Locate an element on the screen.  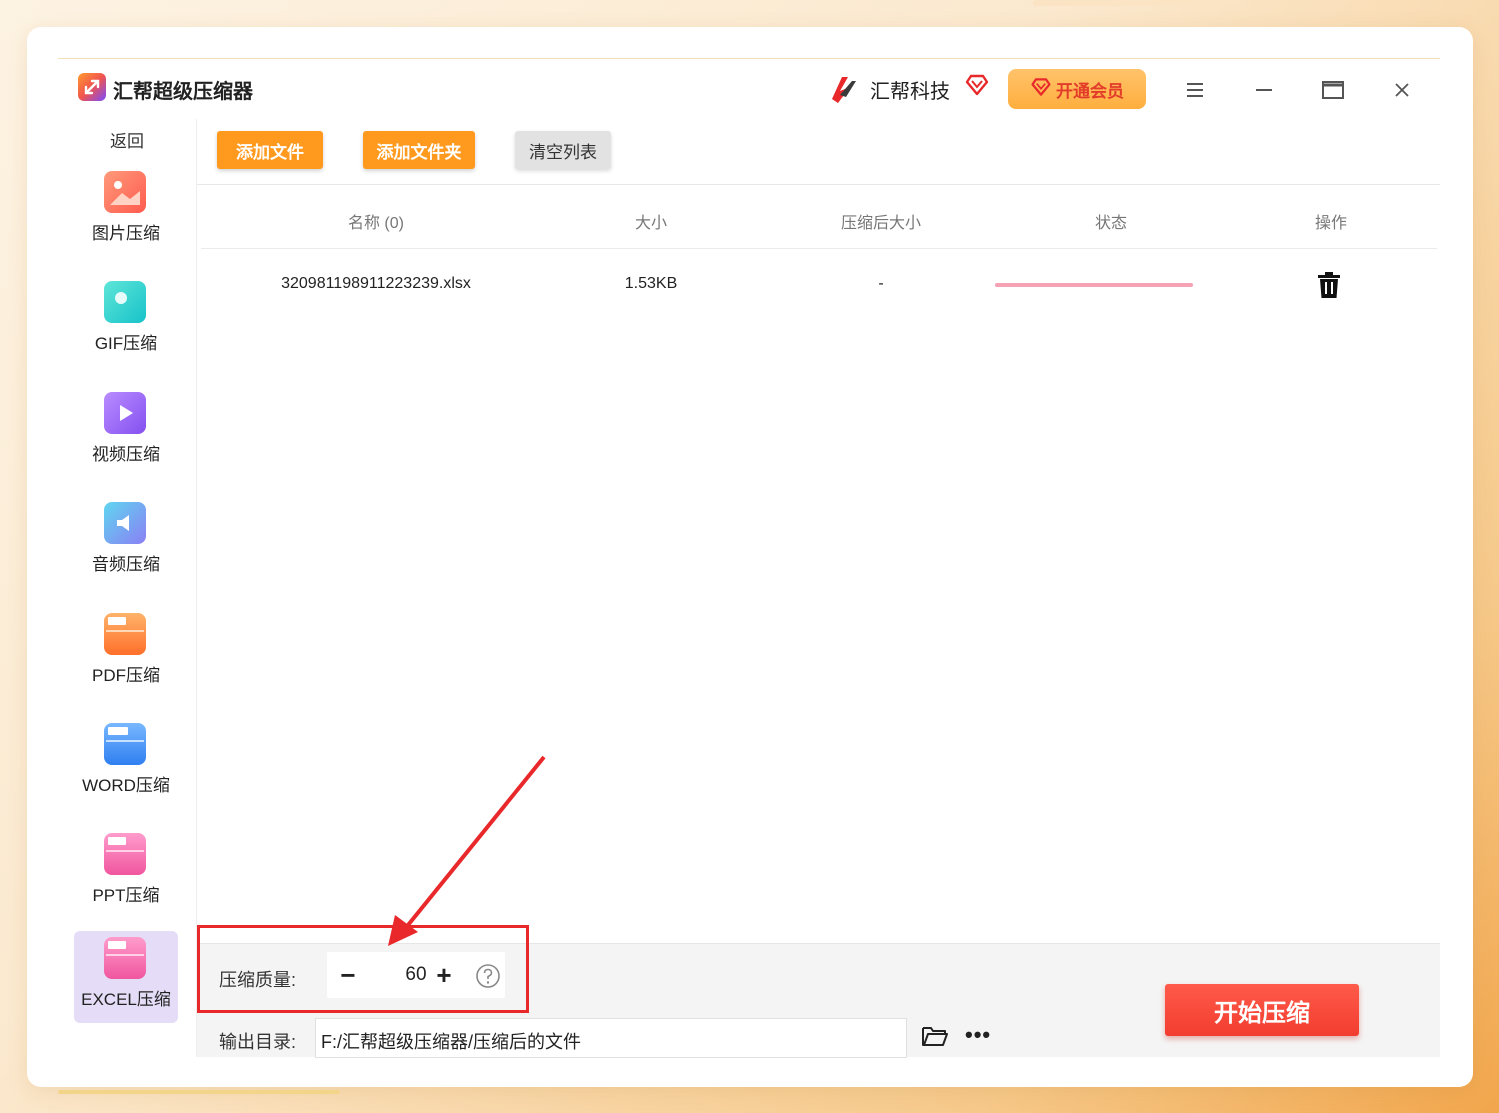
sidebar-item-pdf: PDF压缩 is located at coordinates (126, 653).